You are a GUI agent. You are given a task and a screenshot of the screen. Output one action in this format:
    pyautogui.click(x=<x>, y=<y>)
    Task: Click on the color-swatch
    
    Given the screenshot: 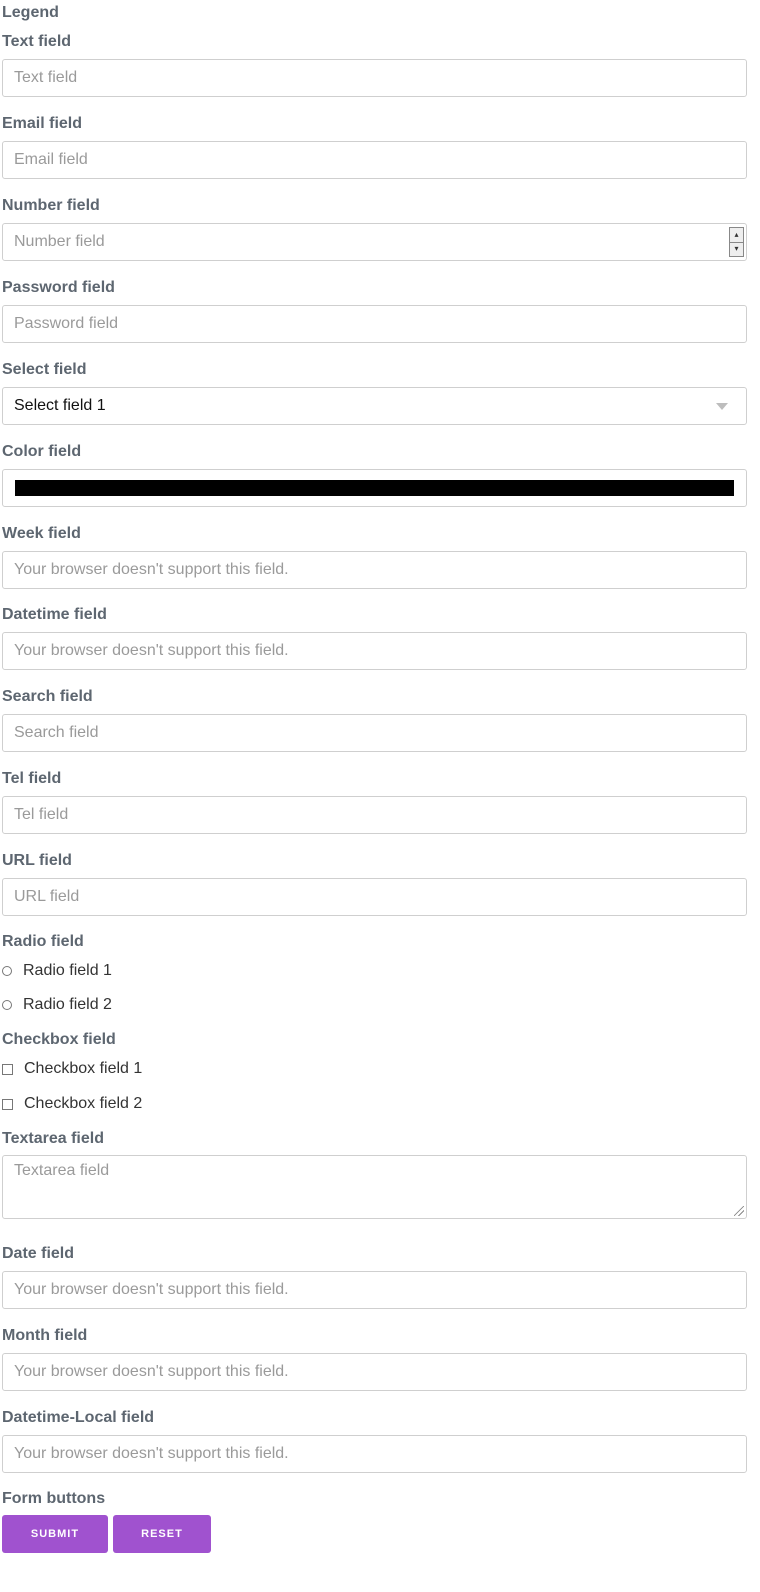 What is the action you would take?
    pyautogui.click(x=374, y=488)
    